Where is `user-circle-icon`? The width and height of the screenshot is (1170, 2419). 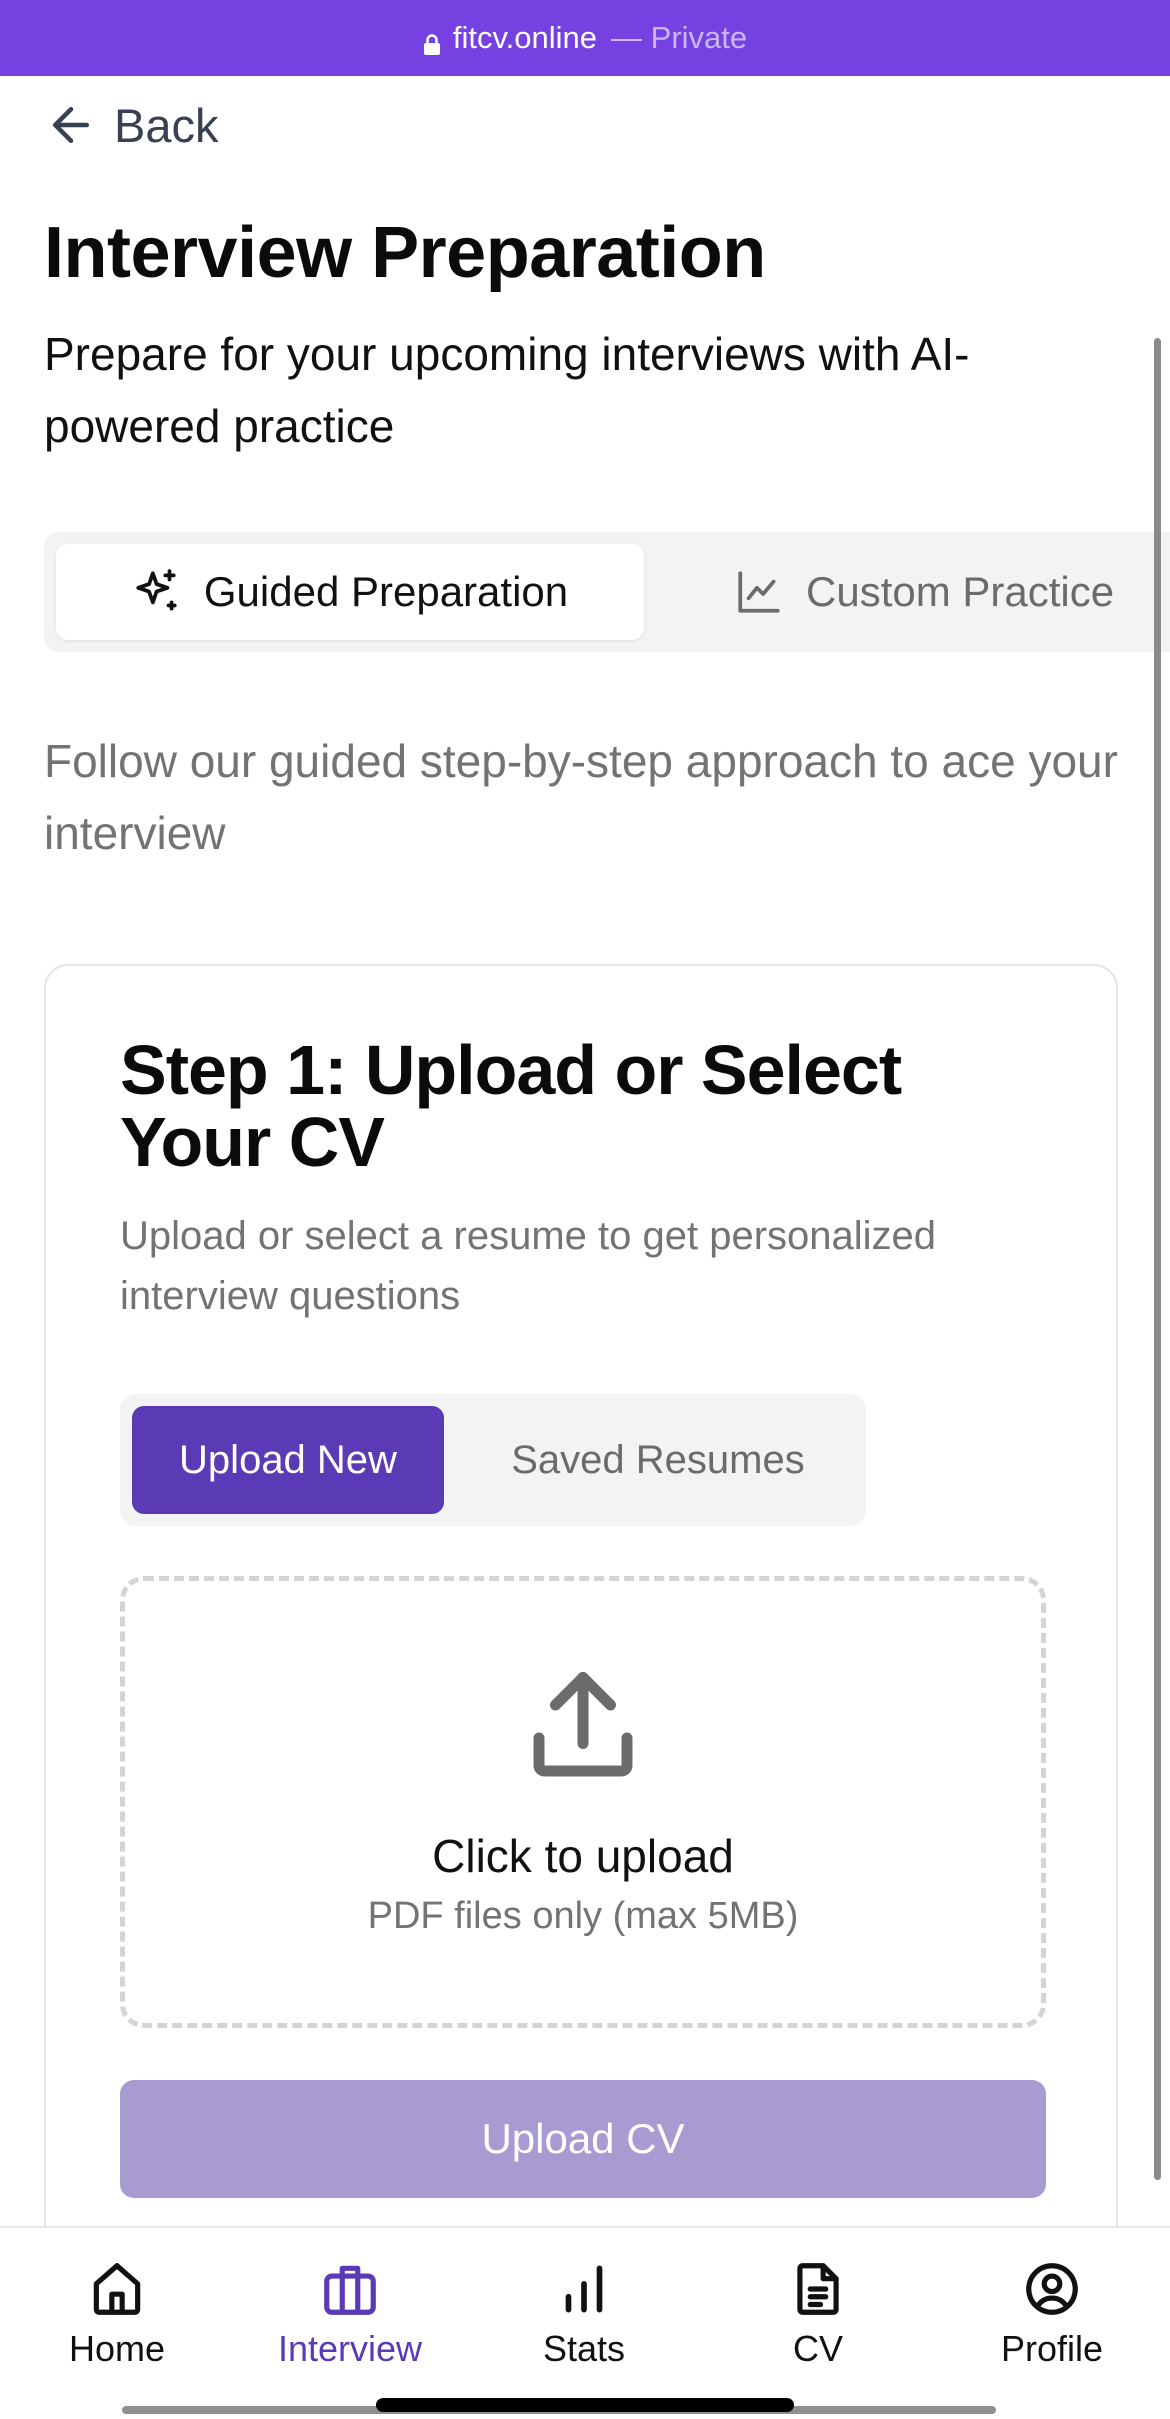 user-circle-icon is located at coordinates (1052, 2289).